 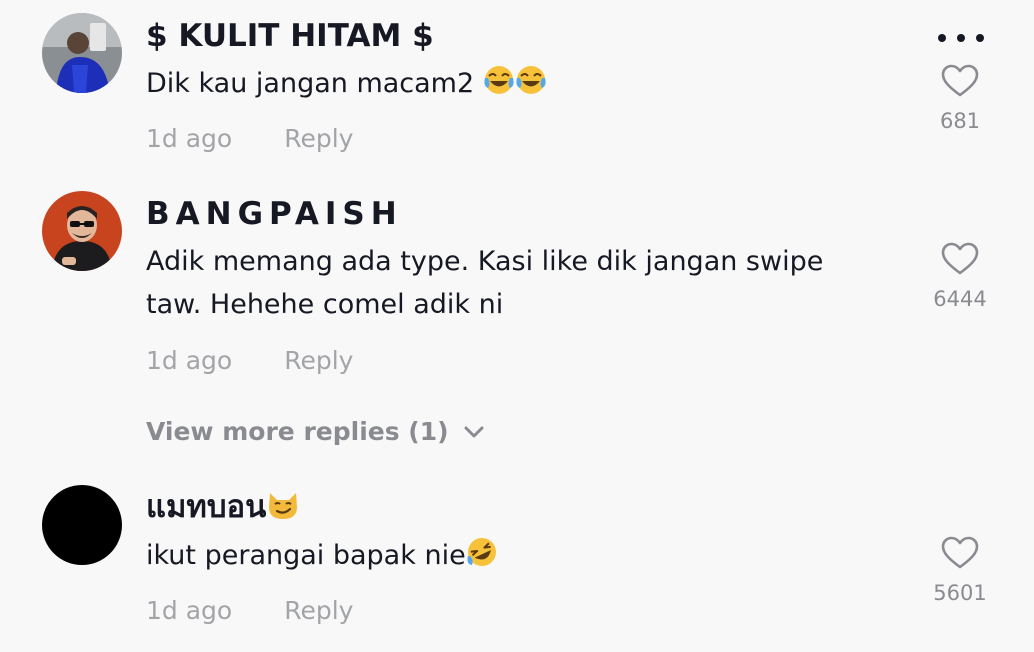 What do you see at coordinates (474, 432) in the screenshot?
I see `chevron-down-icon` at bounding box center [474, 432].